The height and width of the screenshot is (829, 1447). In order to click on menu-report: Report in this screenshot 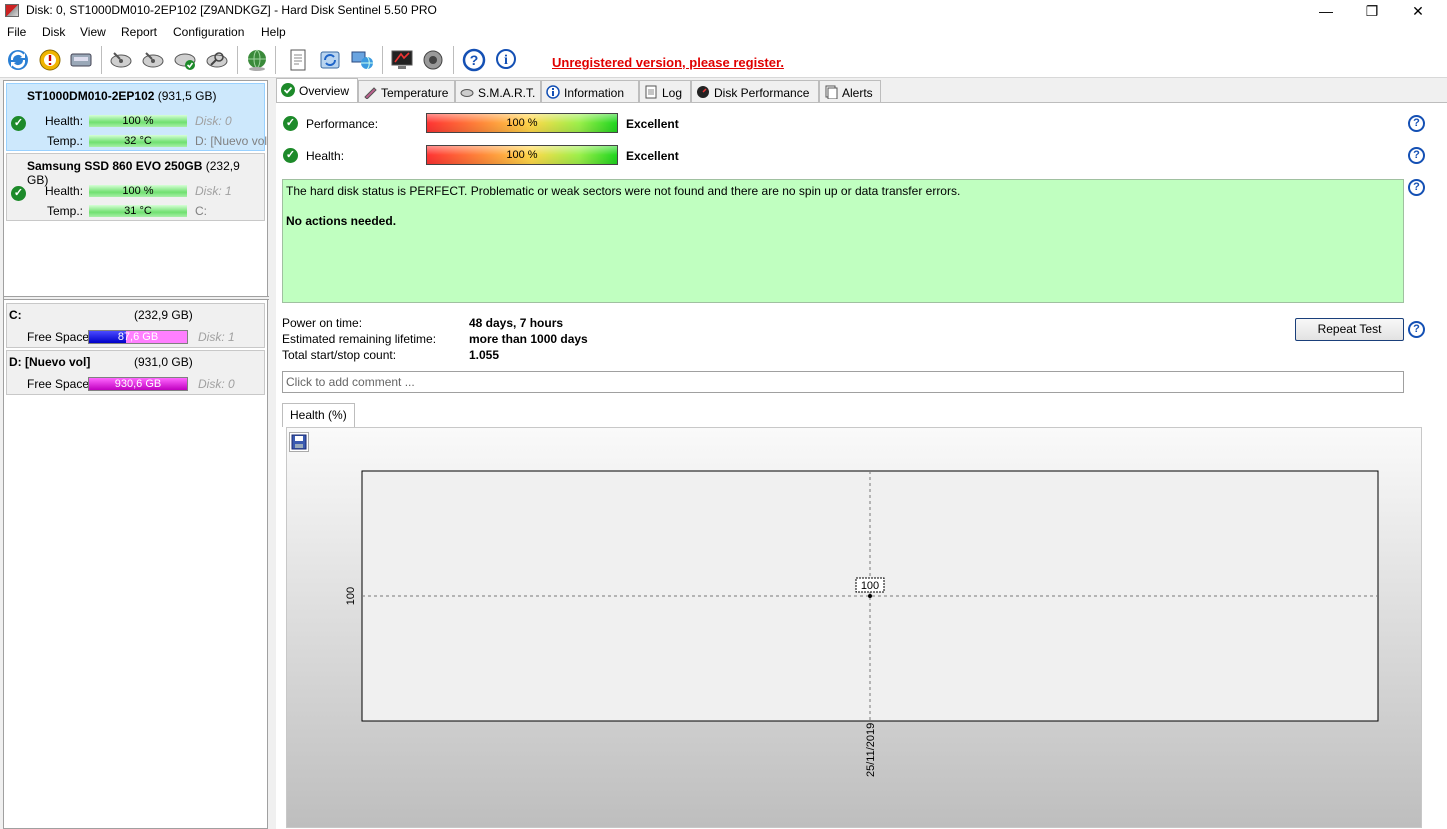, I will do `click(139, 32)`.